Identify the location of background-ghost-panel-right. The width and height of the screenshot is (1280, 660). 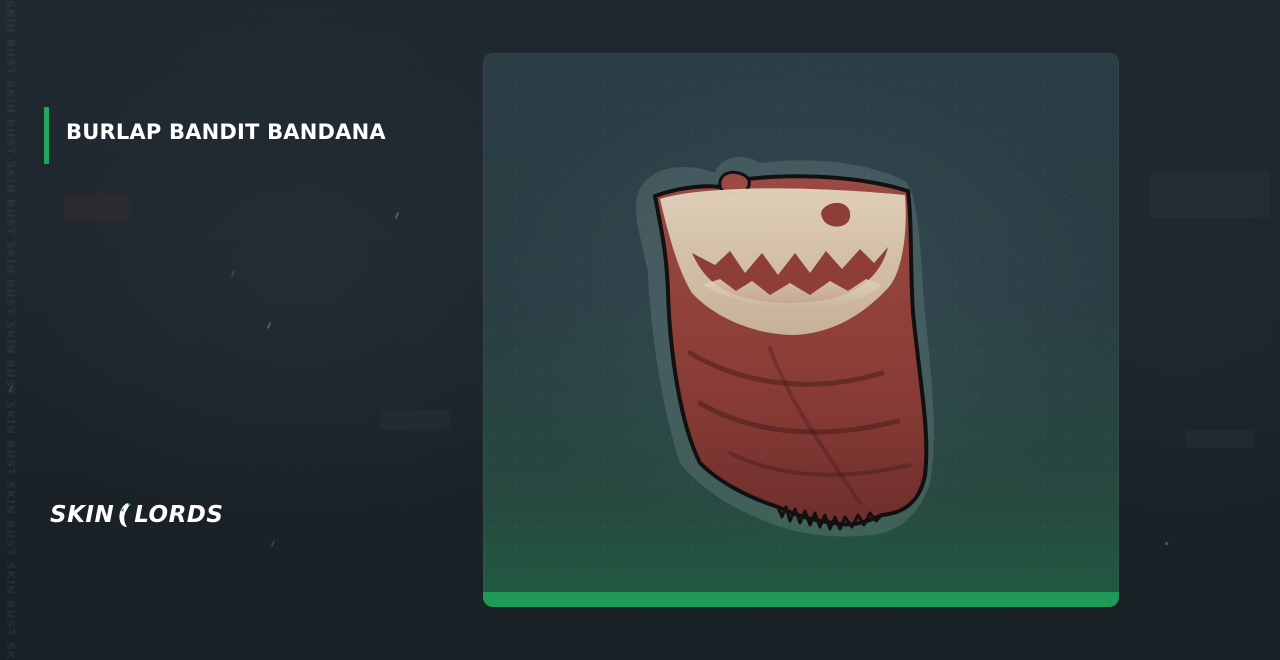
(1210, 194).